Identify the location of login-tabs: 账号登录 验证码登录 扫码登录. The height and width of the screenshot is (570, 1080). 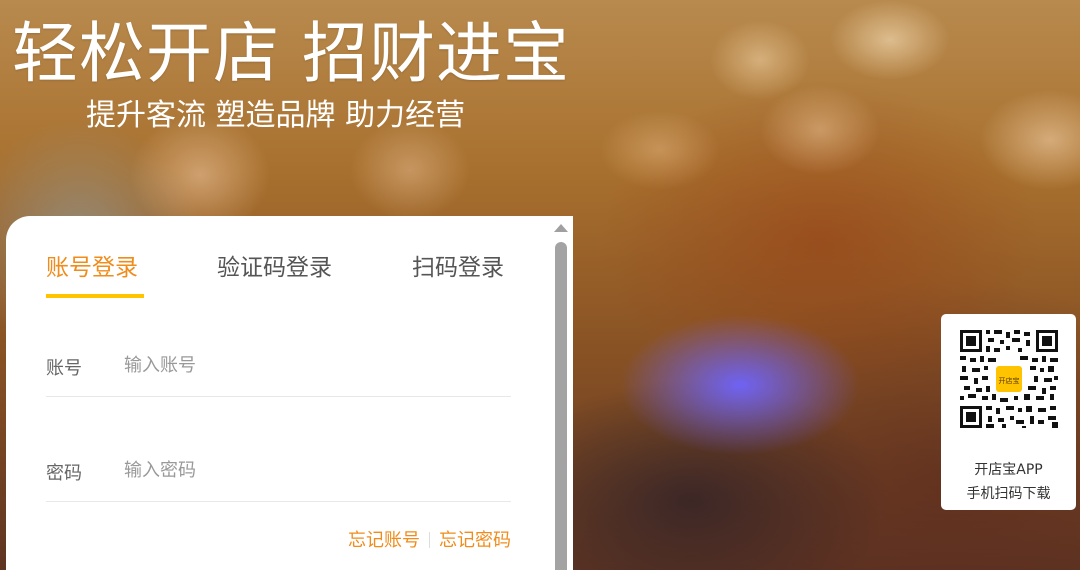
(278, 277).